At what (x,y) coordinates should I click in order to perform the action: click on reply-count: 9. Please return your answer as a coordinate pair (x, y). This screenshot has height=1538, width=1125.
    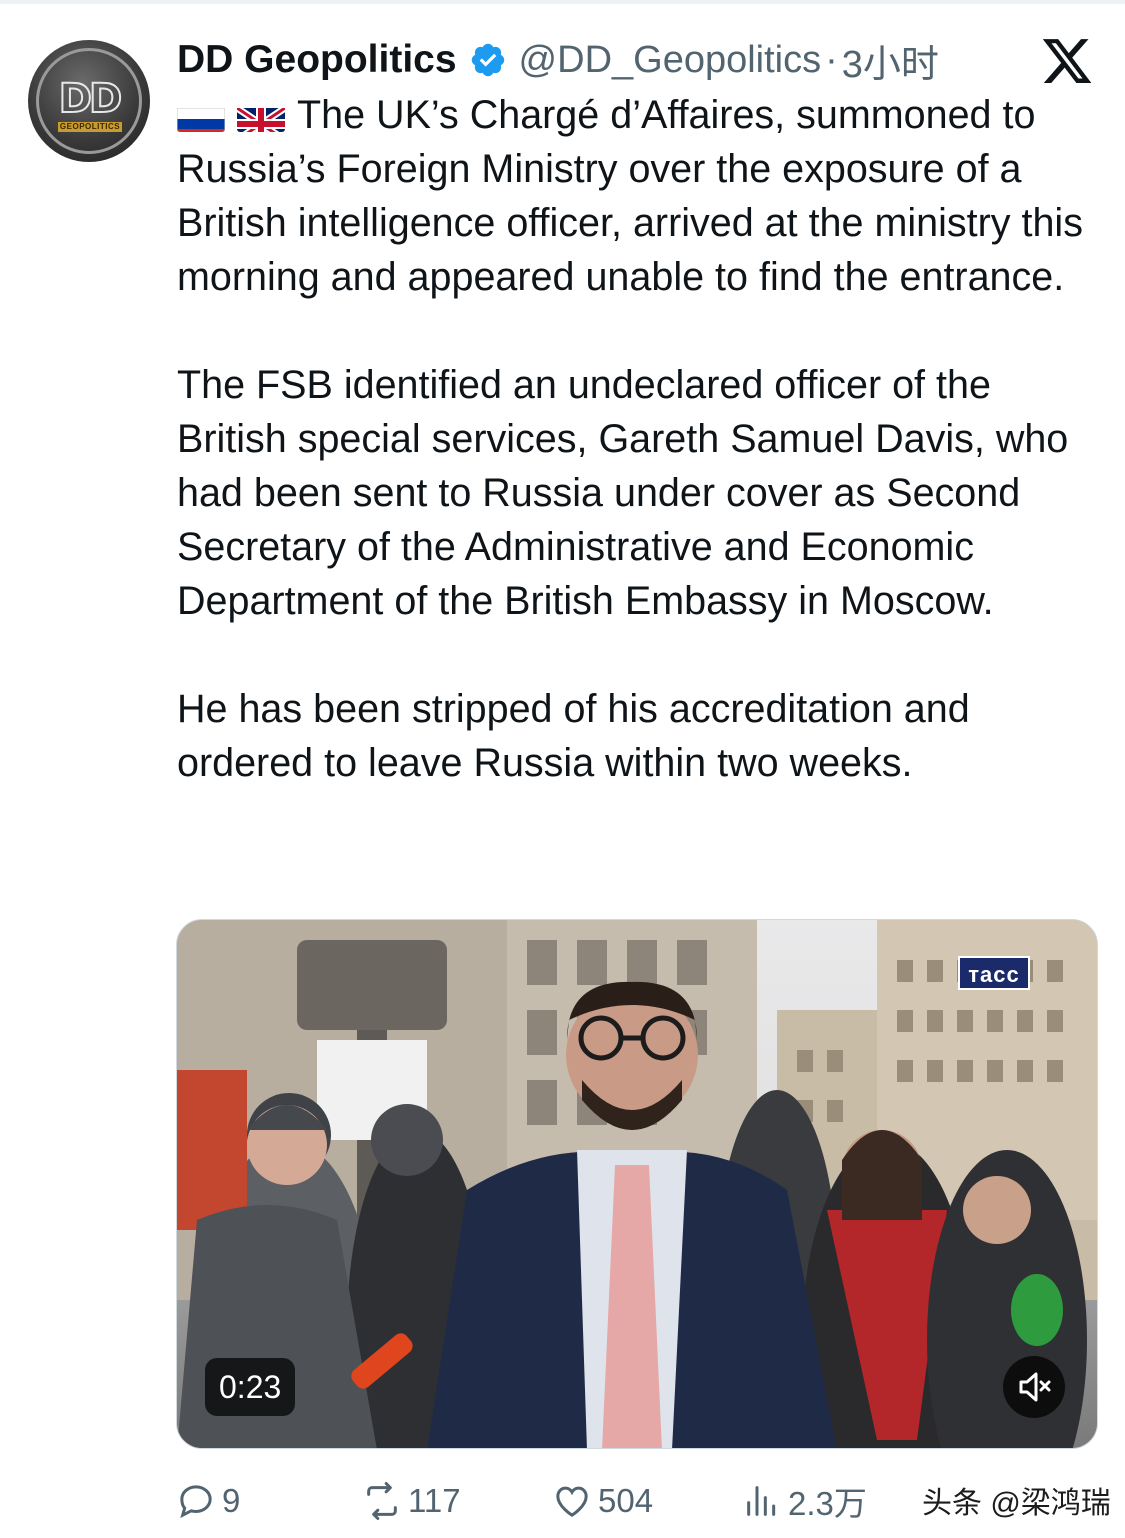
    Looking at the image, I should click on (231, 1500).